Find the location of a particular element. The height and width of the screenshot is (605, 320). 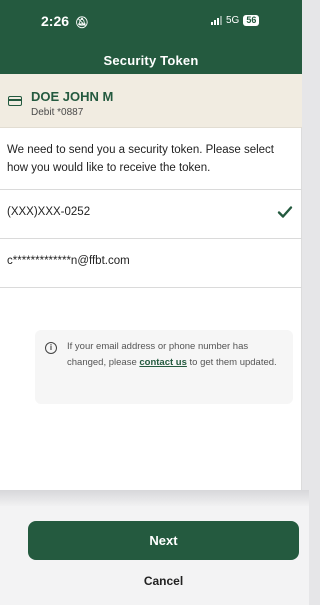

status-time-text: 2:26 is located at coordinates (55, 21).